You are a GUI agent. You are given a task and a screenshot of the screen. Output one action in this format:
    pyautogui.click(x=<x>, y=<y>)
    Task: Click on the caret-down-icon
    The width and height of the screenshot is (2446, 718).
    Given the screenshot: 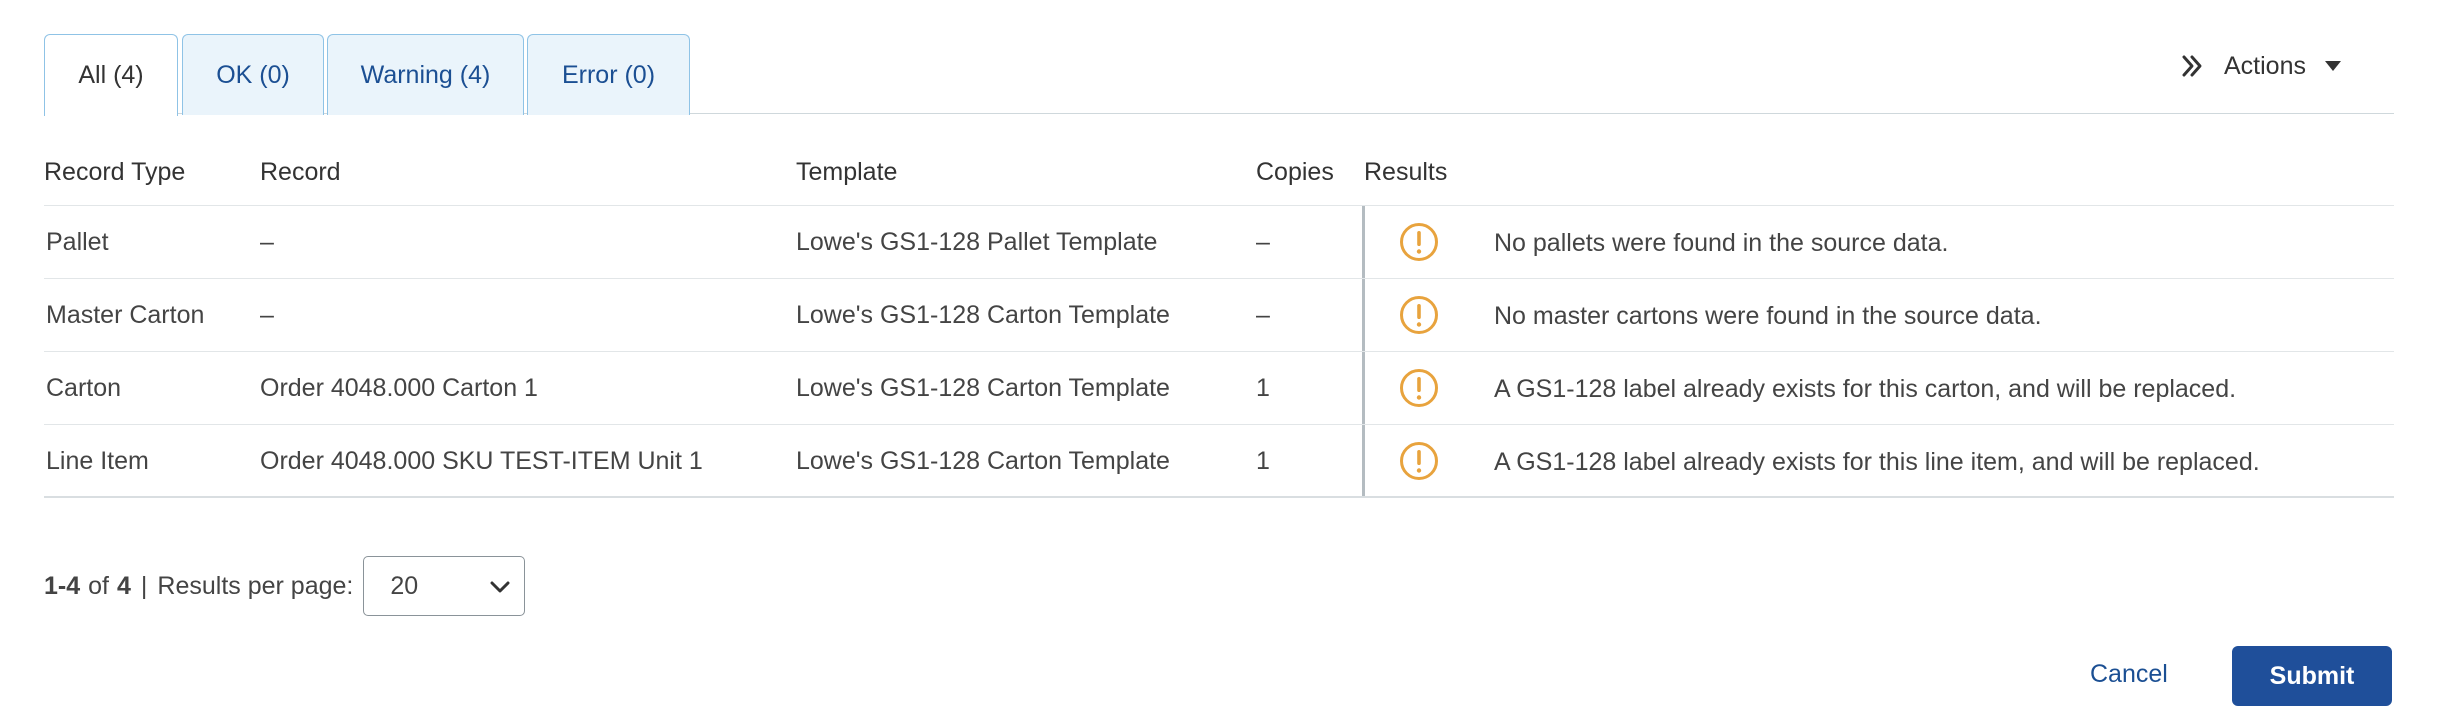 What is the action you would take?
    pyautogui.click(x=2333, y=66)
    